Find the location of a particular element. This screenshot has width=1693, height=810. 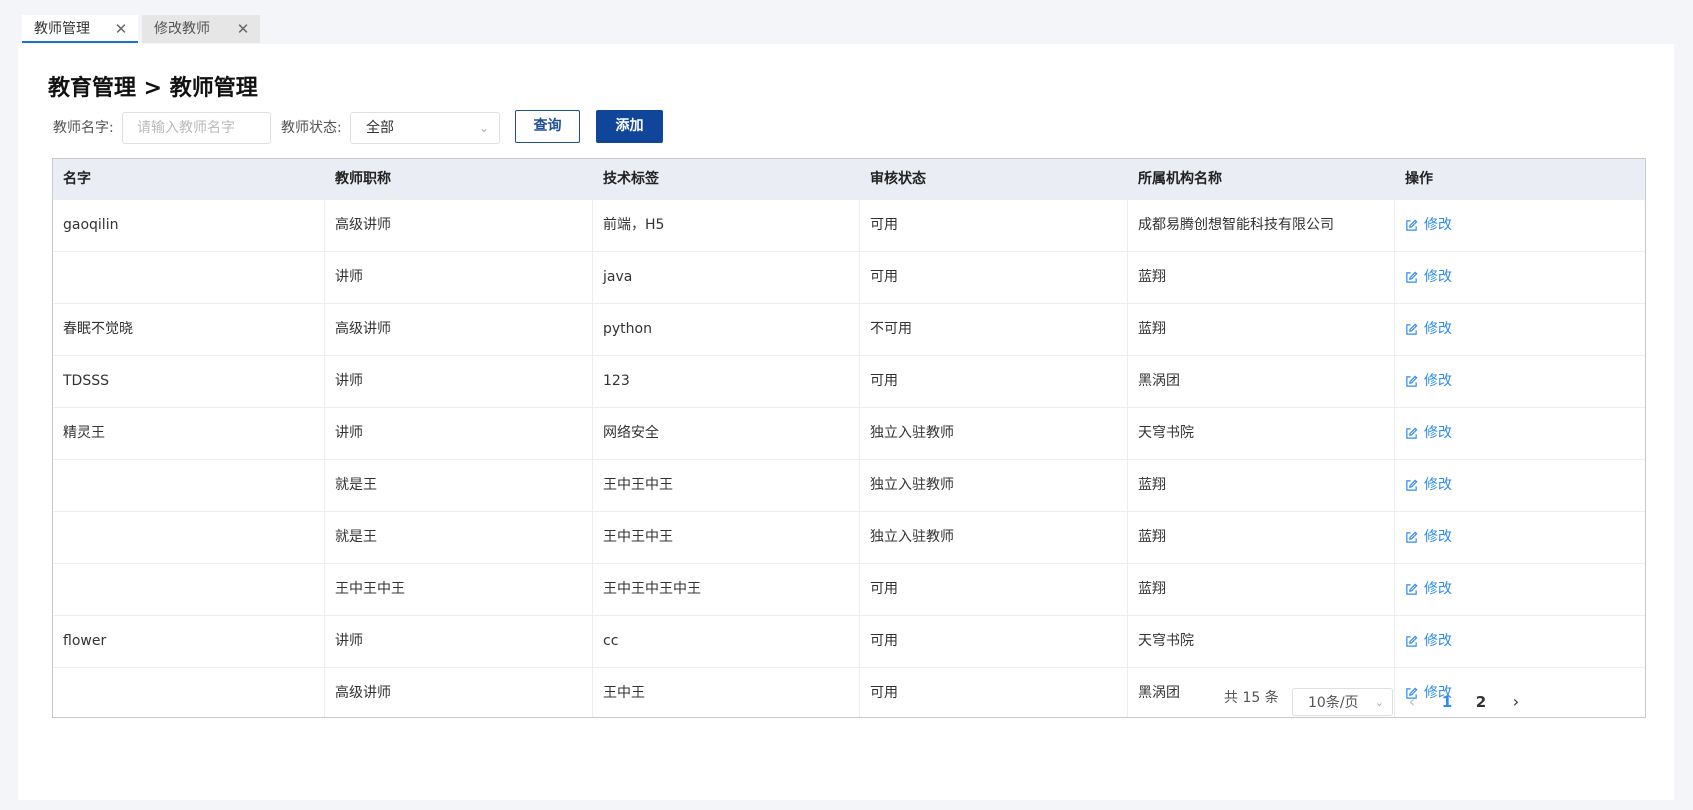

page-size-value: 10条/页 is located at coordinates (1333, 703).